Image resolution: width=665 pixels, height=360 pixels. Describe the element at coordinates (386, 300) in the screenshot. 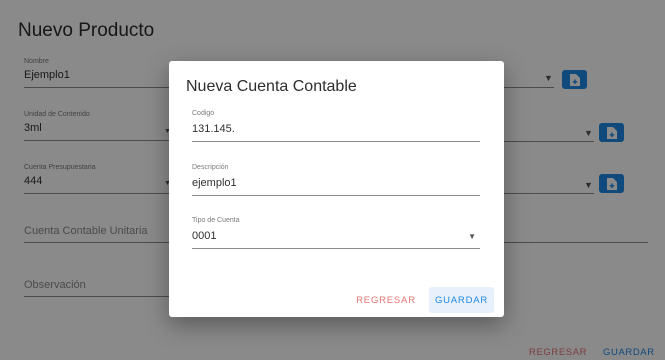

I see `dialog-regresar-button: REGRESAR` at that location.